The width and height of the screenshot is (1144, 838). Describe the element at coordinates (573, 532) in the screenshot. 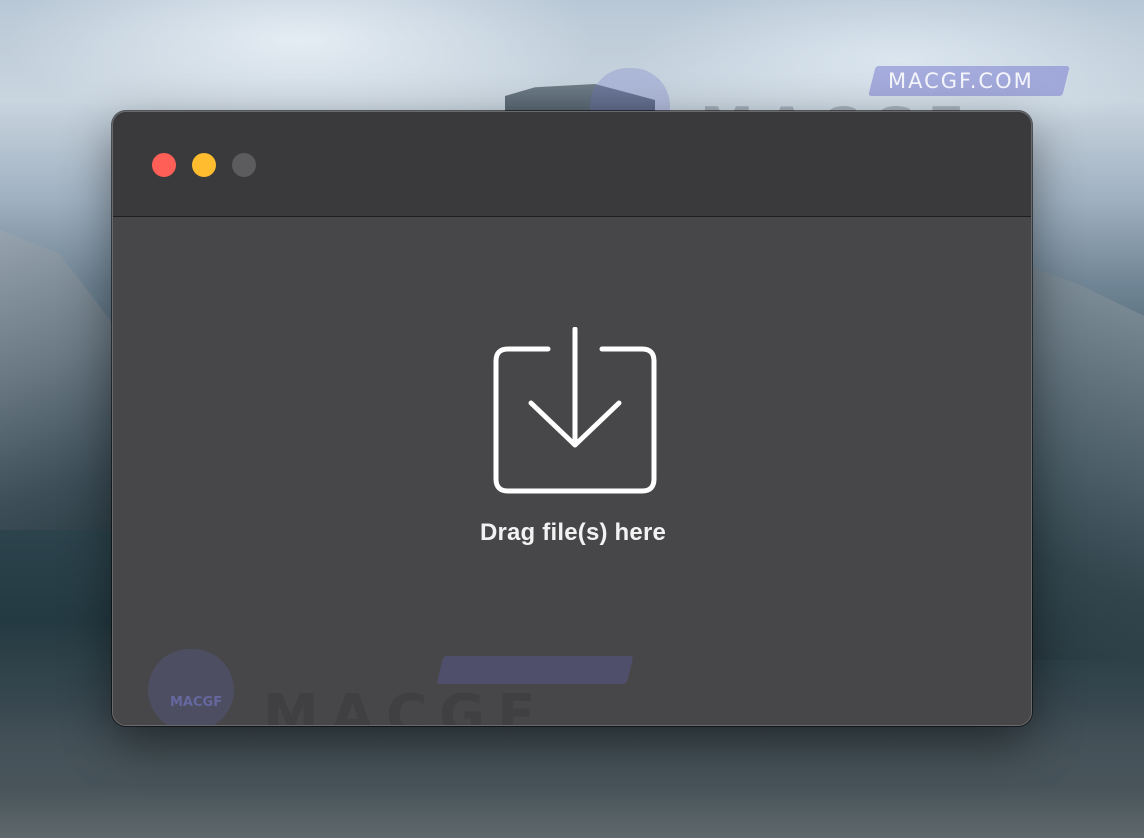

I see `drop-zone-label: Drag file(s) here` at that location.